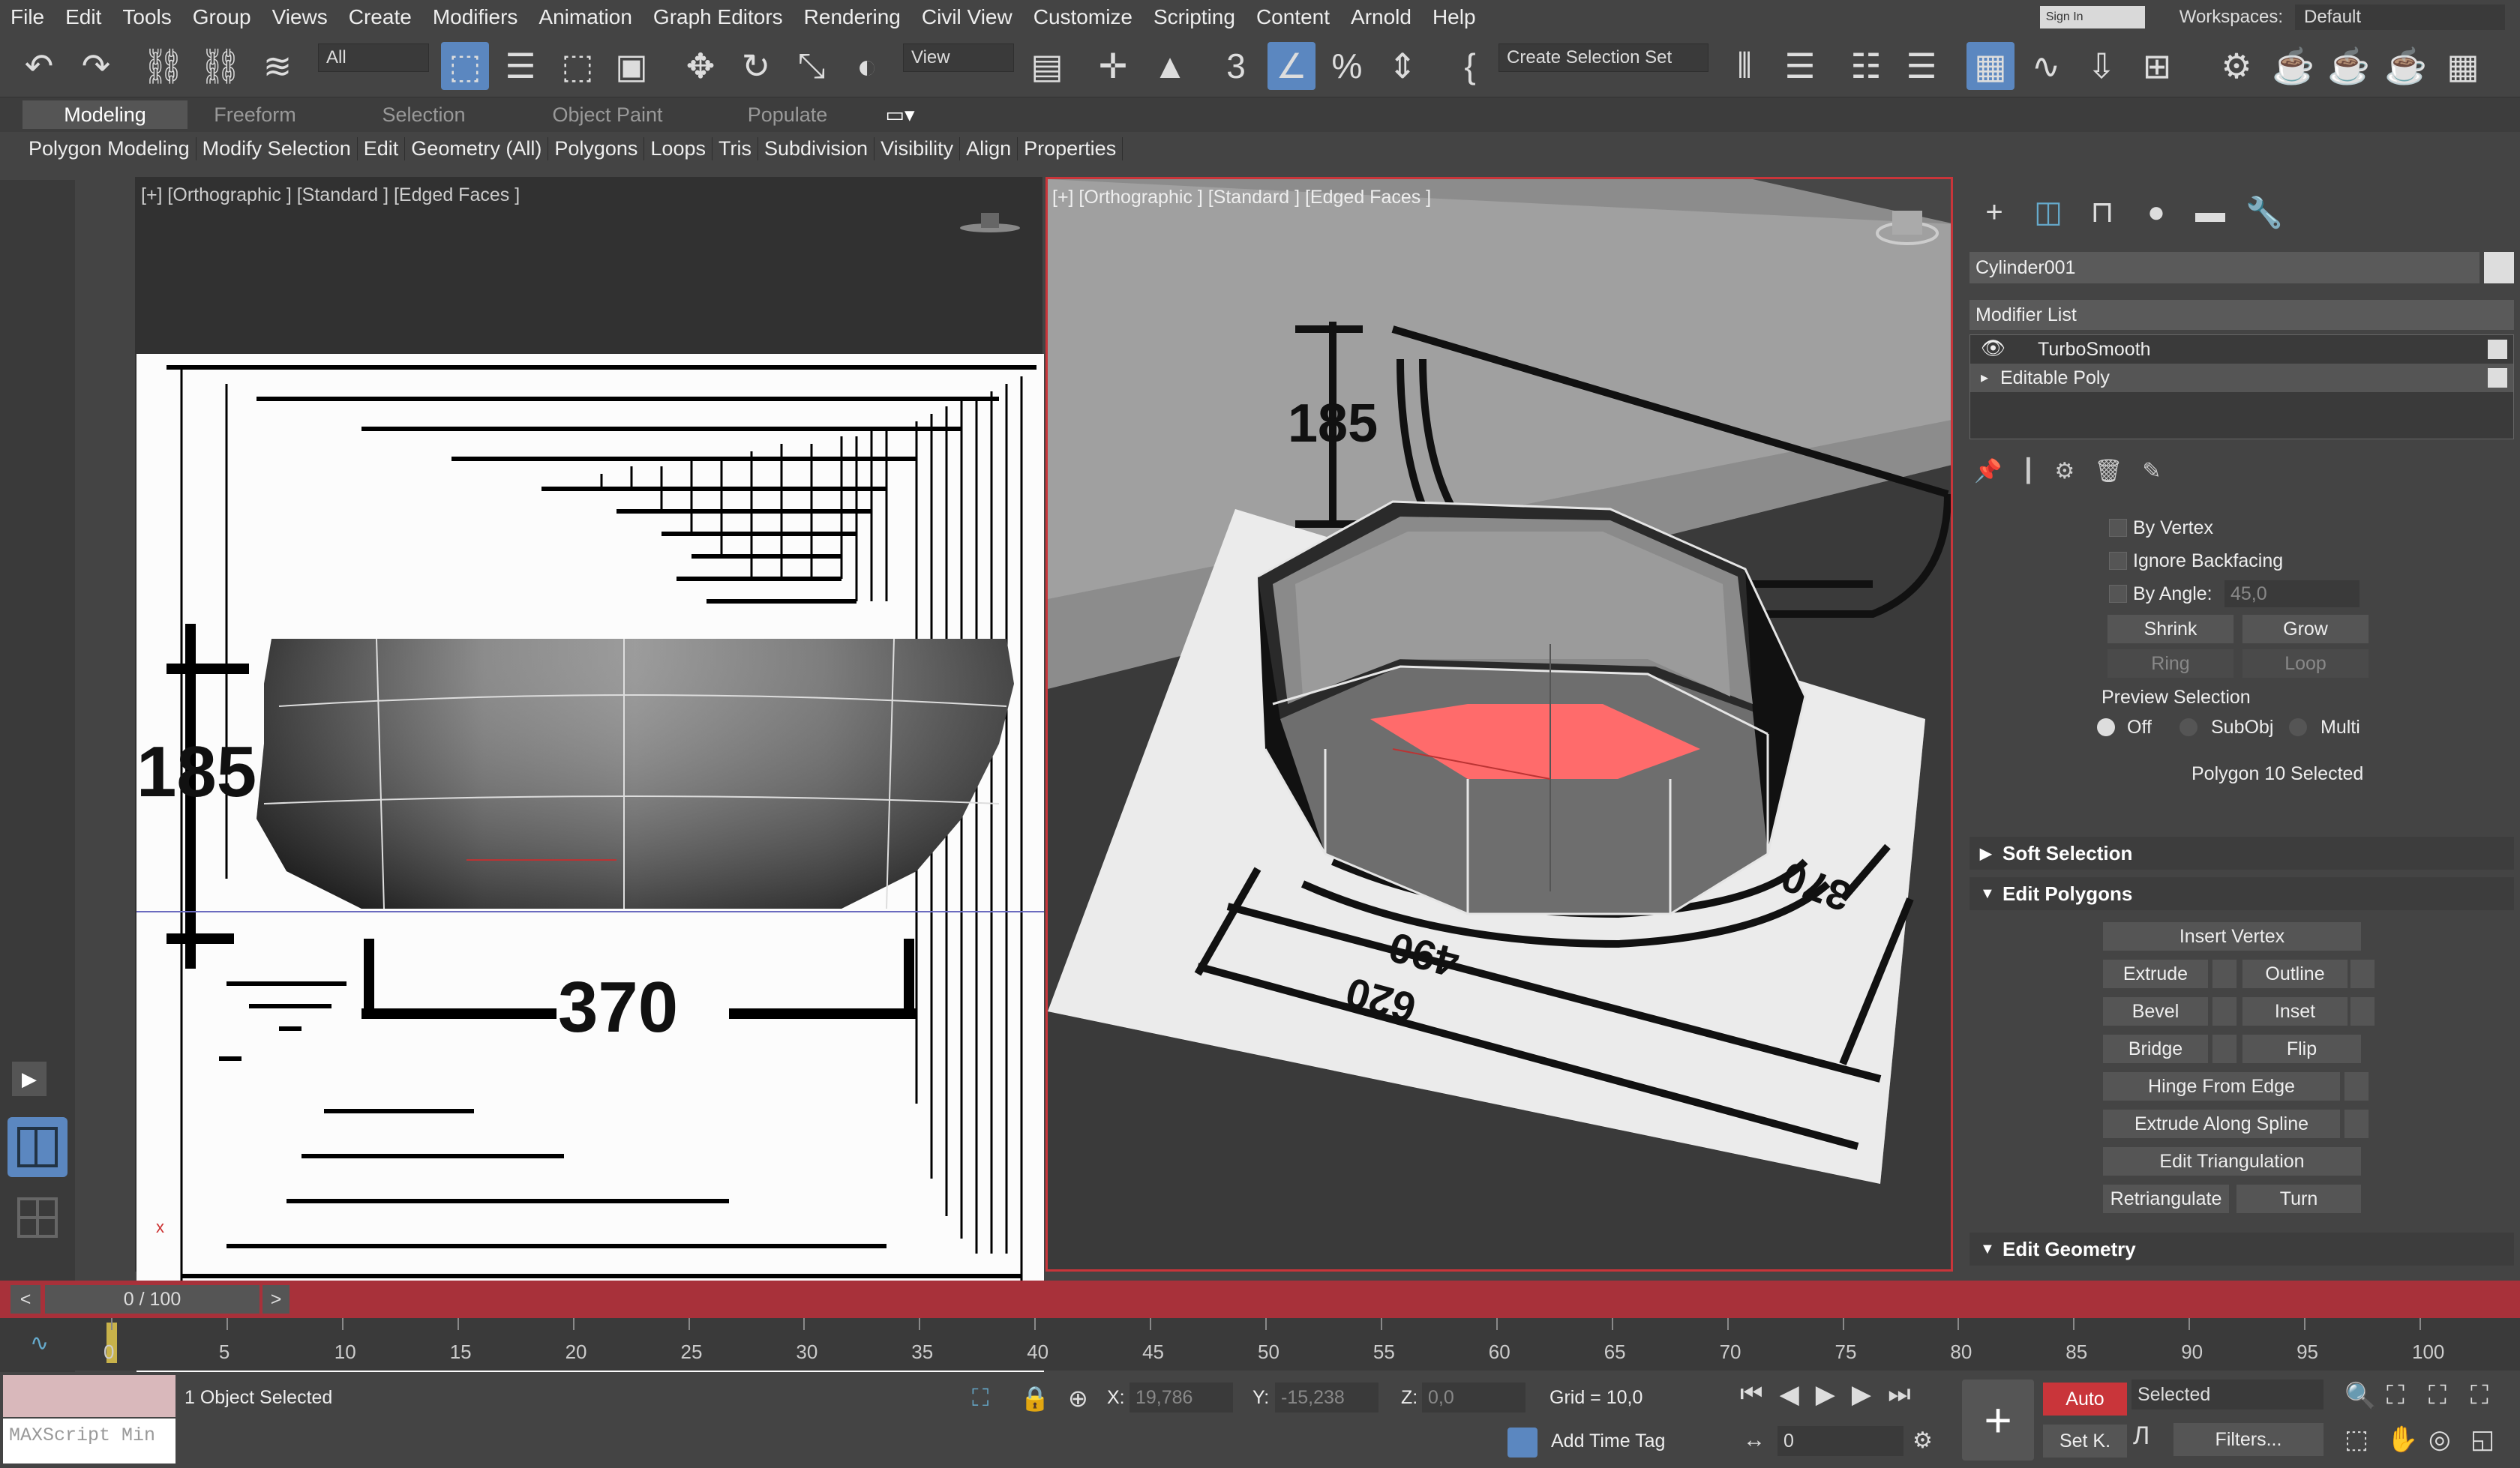  What do you see at coordinates (220, 66) in the screenshot?
I see `unlink-icon: ⛓` at bounding box center [220, 66].